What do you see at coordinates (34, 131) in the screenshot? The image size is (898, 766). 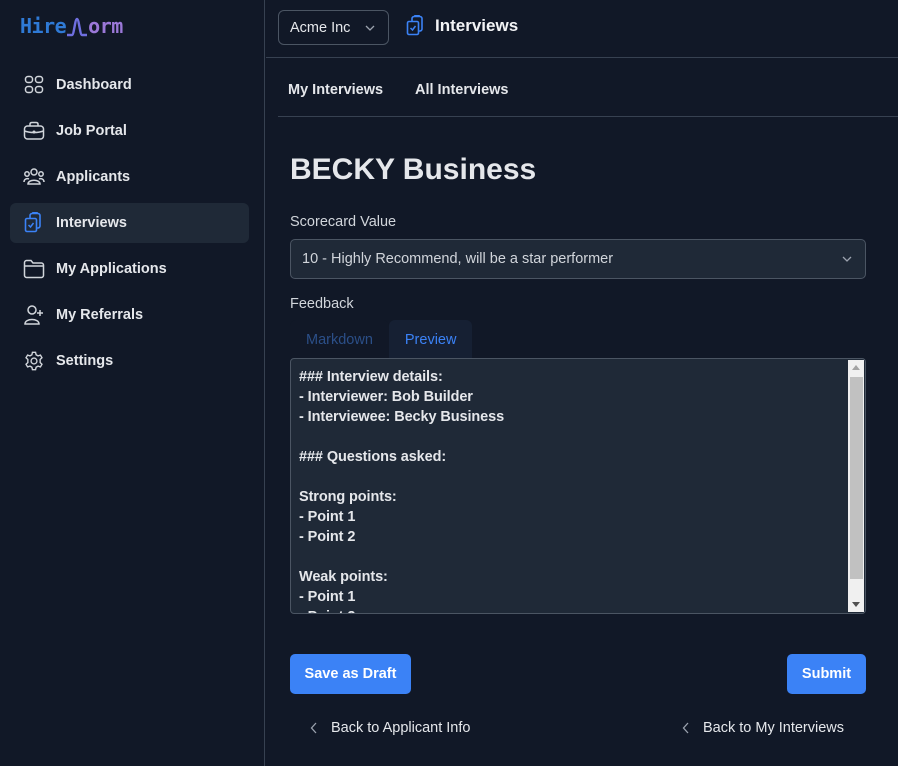 I see `briefcase-icon` at bounding box center [34, 131].